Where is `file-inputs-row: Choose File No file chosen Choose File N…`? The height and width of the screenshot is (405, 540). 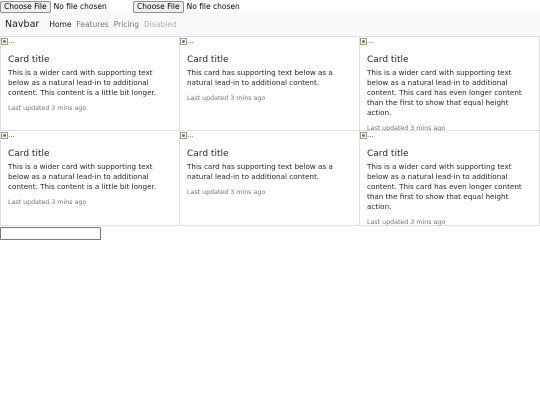 file-inputs-row: Choose File No file chosen Choose File N… is located at coordinates (270, 6).